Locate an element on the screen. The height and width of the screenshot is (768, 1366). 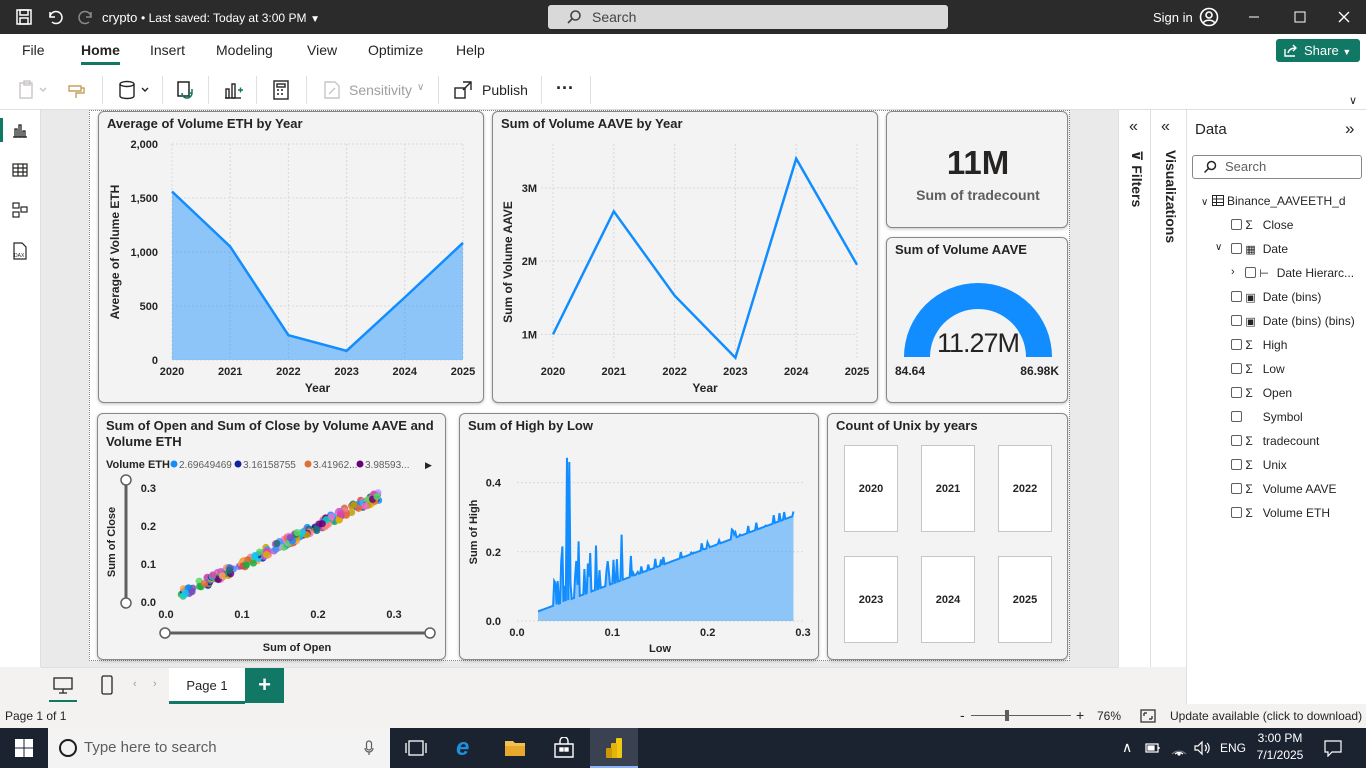
zoom-out-button: - is located at coordinates (962, 715).